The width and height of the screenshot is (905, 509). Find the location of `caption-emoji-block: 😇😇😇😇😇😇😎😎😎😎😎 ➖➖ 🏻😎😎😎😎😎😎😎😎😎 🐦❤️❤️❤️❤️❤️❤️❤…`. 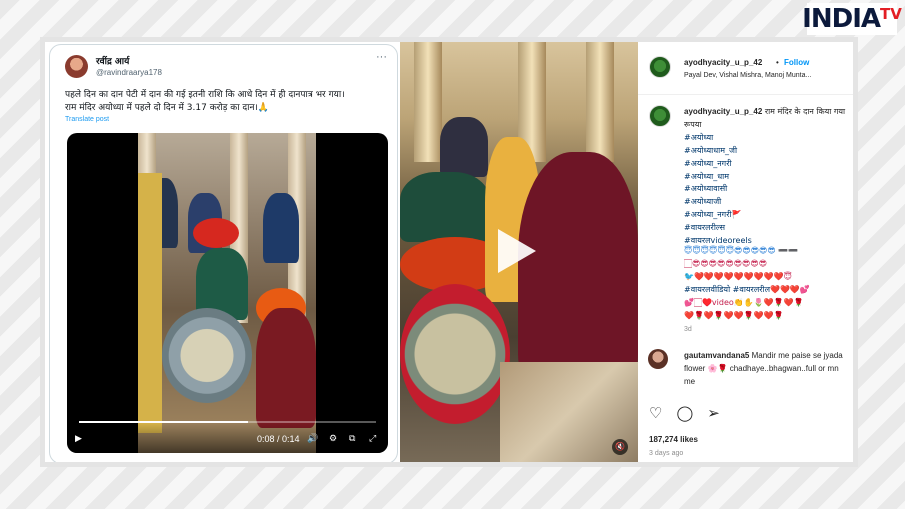

caption-emoji-block: 😇😇😇😇😇😇😎😎😎😎😎 ➖➖ 🏻😎😎😎😎😎😎😎😎😎 🐦❤️❤️❤️❤️❤️❤️❤… is located at coordinates (766, 283).